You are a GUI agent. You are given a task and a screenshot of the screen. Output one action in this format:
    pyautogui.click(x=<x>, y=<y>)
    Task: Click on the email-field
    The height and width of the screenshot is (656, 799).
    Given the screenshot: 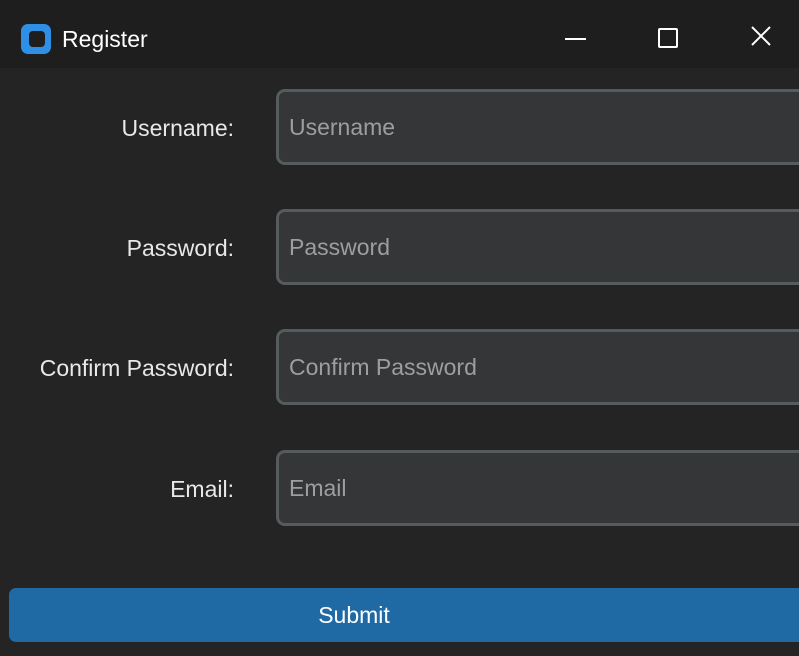 What is the action you would take?
    pyautogui.click(x=537, y=488)
    